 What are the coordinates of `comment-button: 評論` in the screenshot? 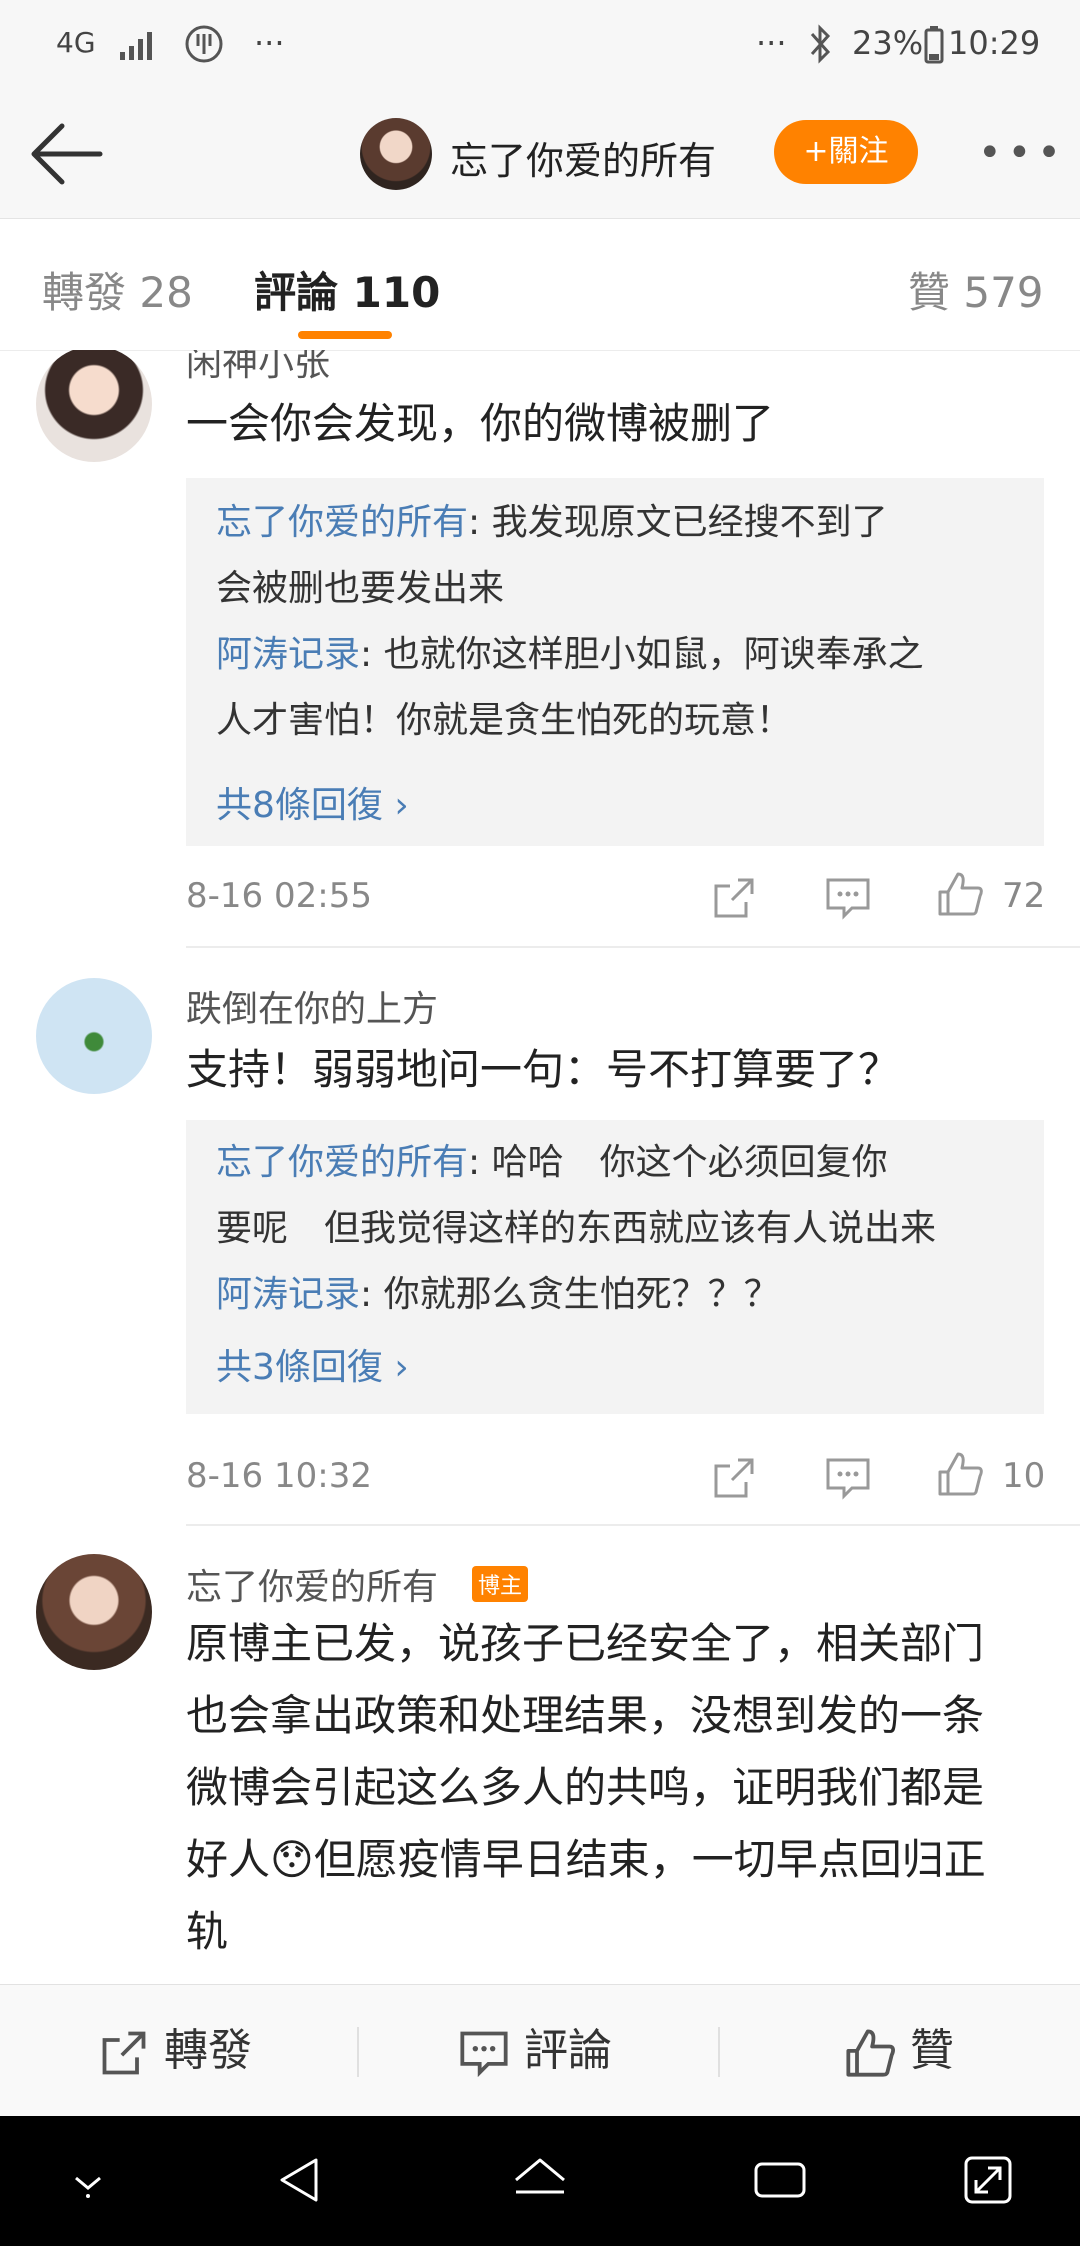 It's located at (535, 2051).